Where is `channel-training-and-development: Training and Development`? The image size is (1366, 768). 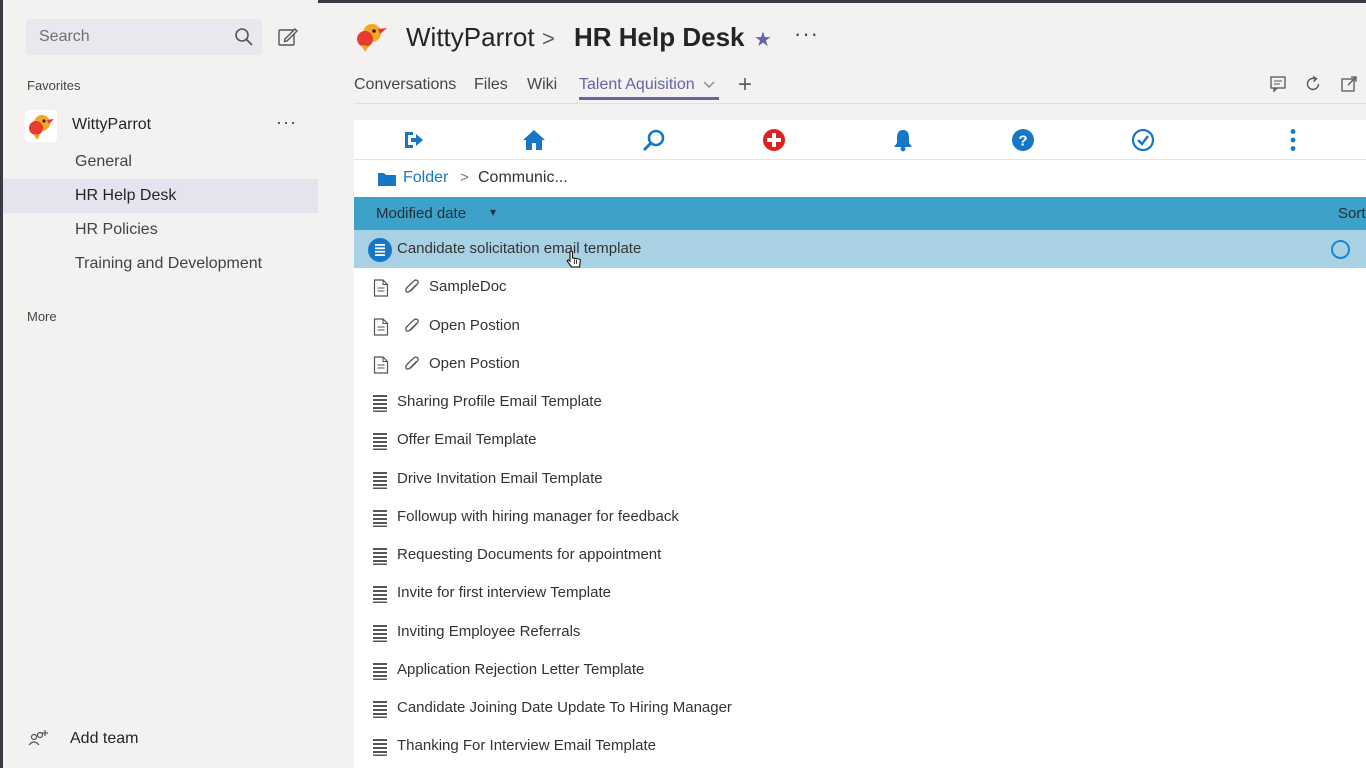
channel-training-and-development: Training and Development is located at coordinates (160, 264).